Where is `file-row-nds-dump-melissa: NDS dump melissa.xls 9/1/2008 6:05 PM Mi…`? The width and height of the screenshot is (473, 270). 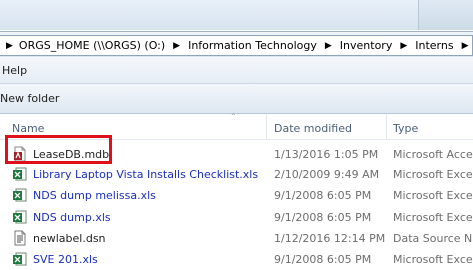
file-row-nds-dump-melissa: NDS dump melissa.xls 9/1/2008 6:05 PM Mi… is located at coordinates (236, 195).